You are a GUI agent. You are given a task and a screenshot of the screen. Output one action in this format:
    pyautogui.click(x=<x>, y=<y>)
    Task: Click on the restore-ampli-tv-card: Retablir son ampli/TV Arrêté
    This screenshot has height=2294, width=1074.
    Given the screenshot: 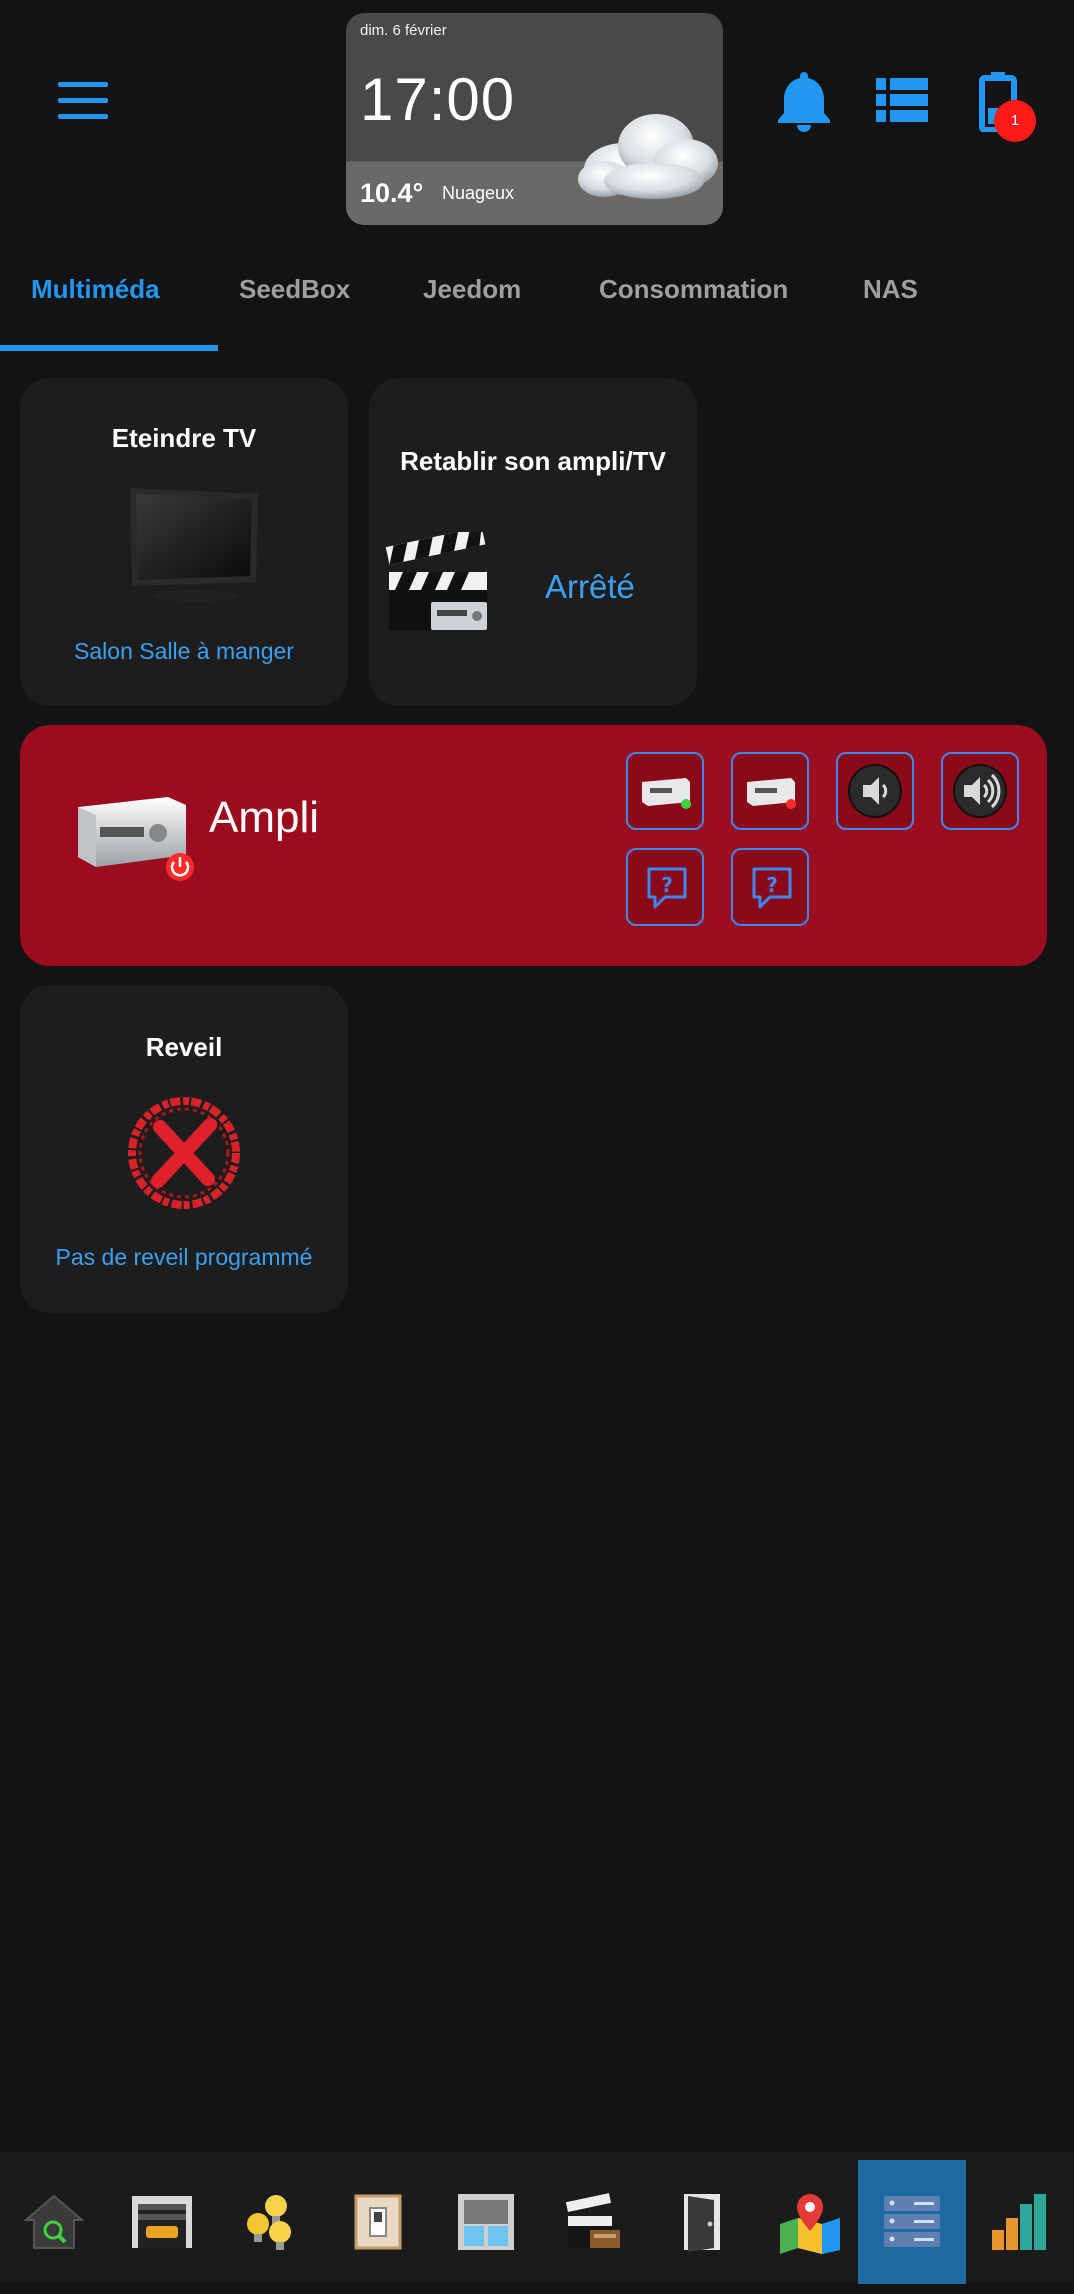 What is the action you would take?
    pyautogui.click(x=533, y=542)
    